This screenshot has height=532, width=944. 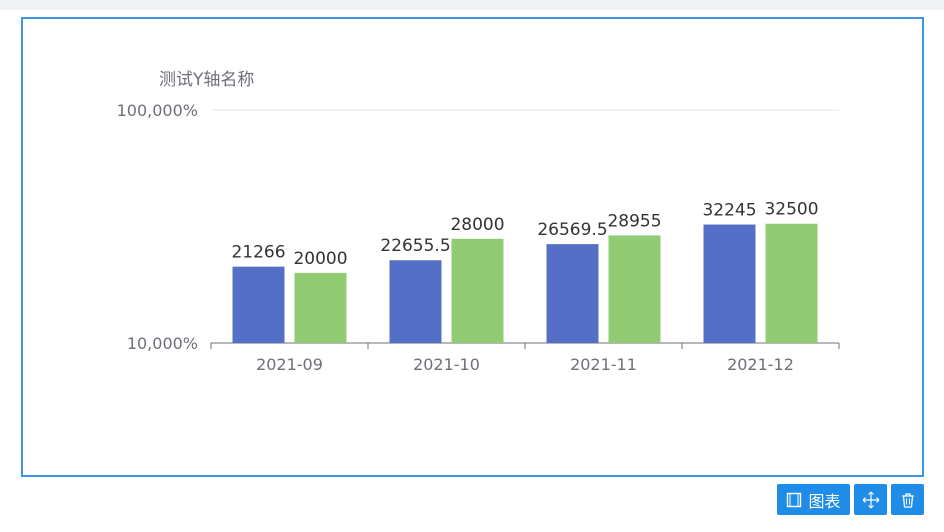 What do you see at coordinates (794, 500) in the screenshot?
I see `frame-icon` at bounding box center [794, 500].